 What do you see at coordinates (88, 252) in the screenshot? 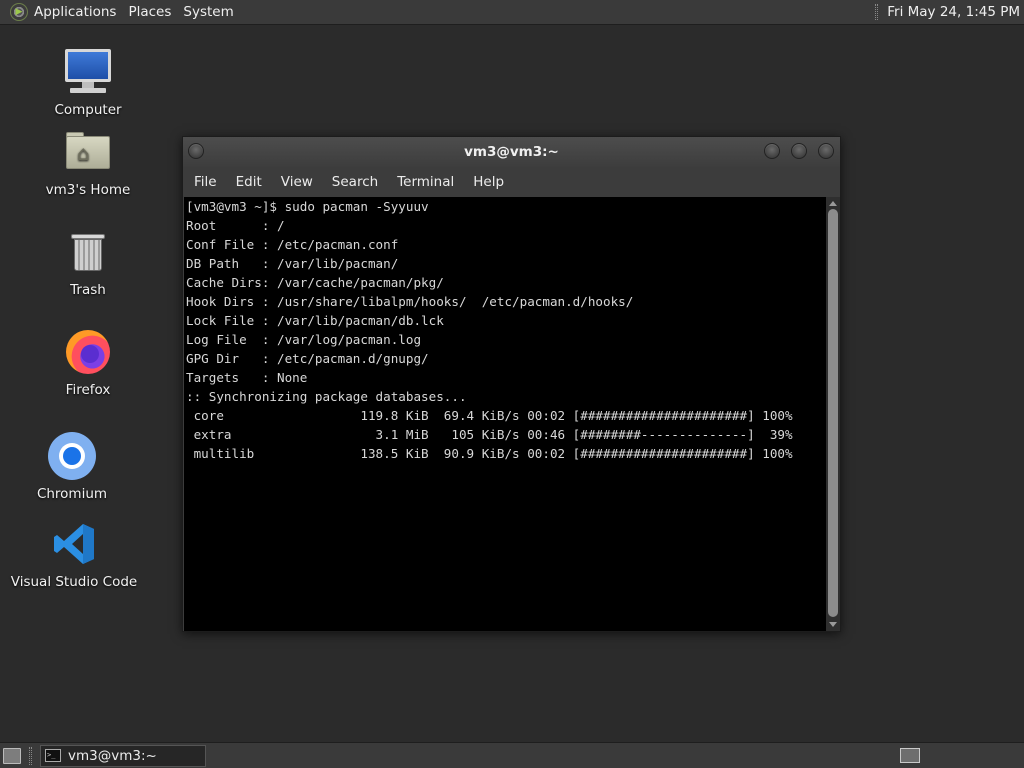
I see `trash-icon` at bounding box center [88, 252].